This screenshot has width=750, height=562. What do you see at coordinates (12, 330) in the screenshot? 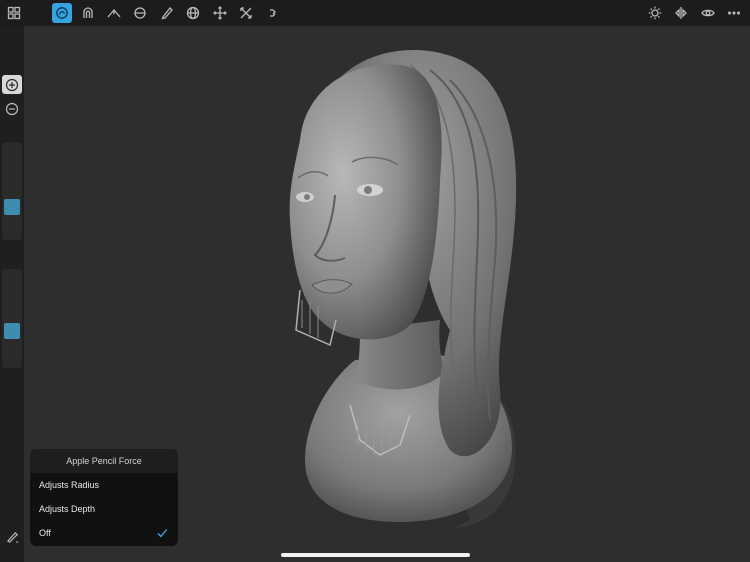
I see `intensity-slider-thumb` at bounding box center [12, 330].